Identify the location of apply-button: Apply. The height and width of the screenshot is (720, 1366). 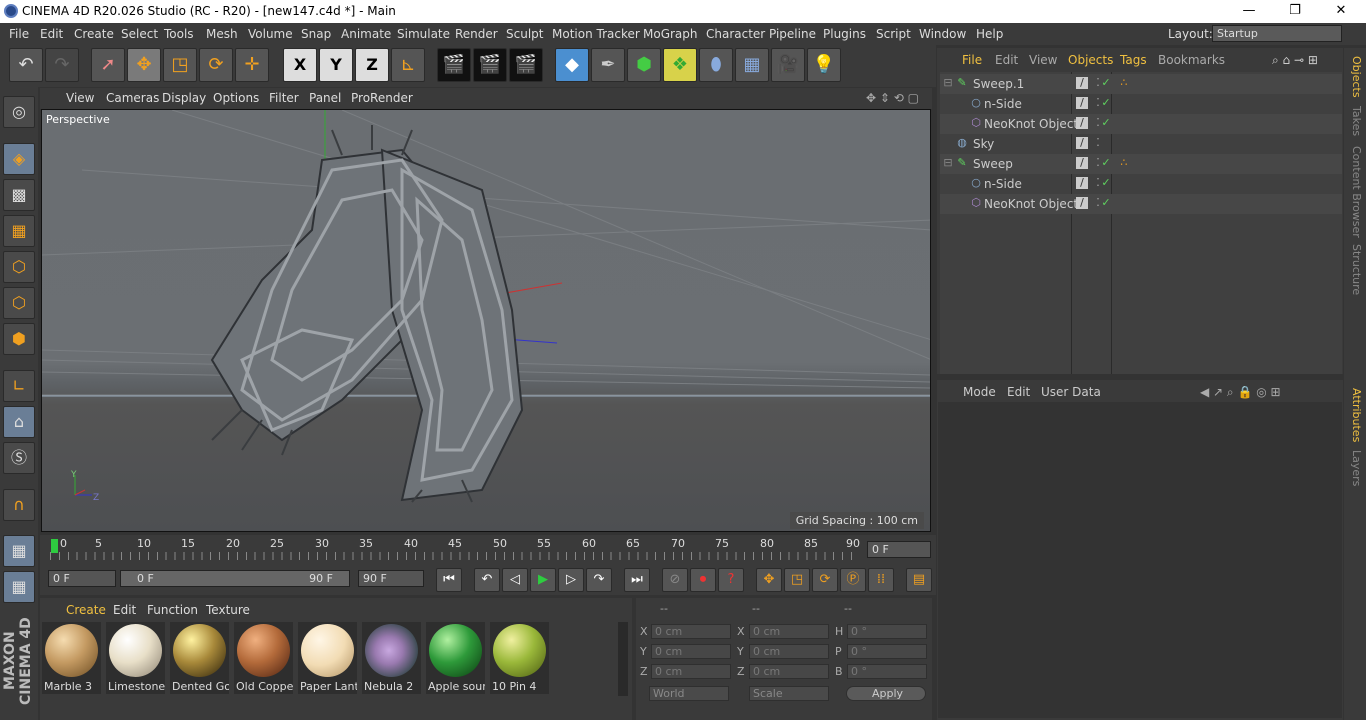
(886, 693).